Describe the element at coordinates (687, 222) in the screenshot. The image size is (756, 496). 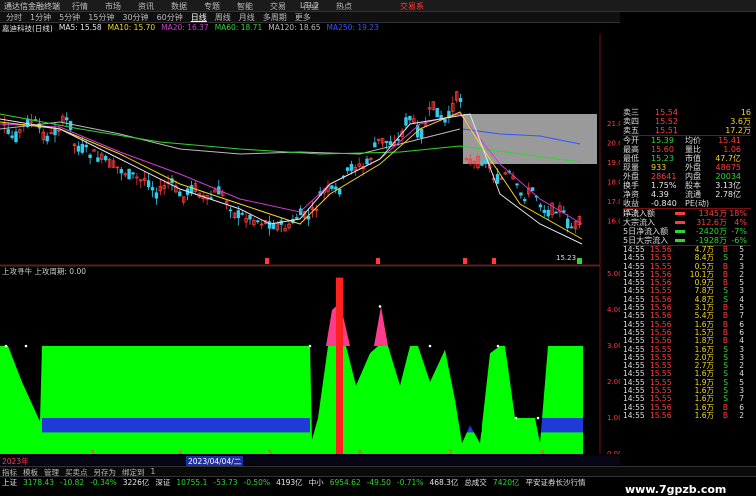
I see `fund-flow-row: 大宗流入 312.6万 4%` at that location.